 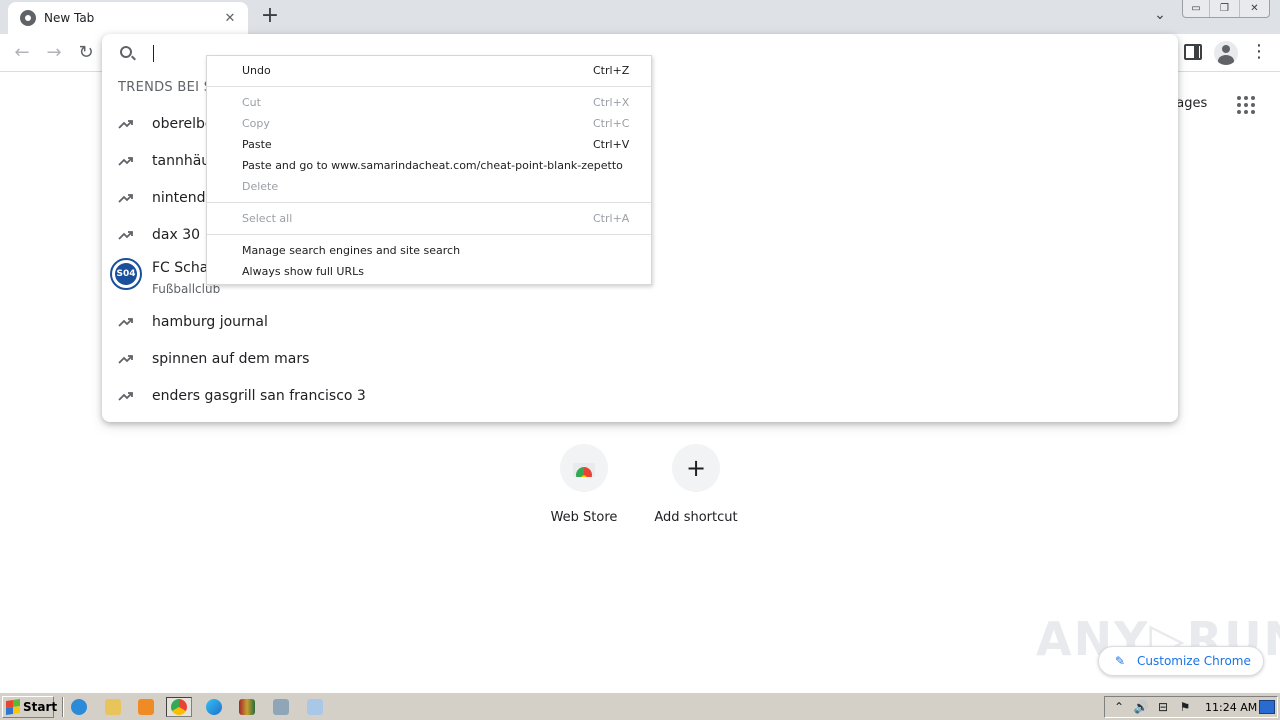 I want to click on volume-icon: 🔊, so click(x=1141, y=707).